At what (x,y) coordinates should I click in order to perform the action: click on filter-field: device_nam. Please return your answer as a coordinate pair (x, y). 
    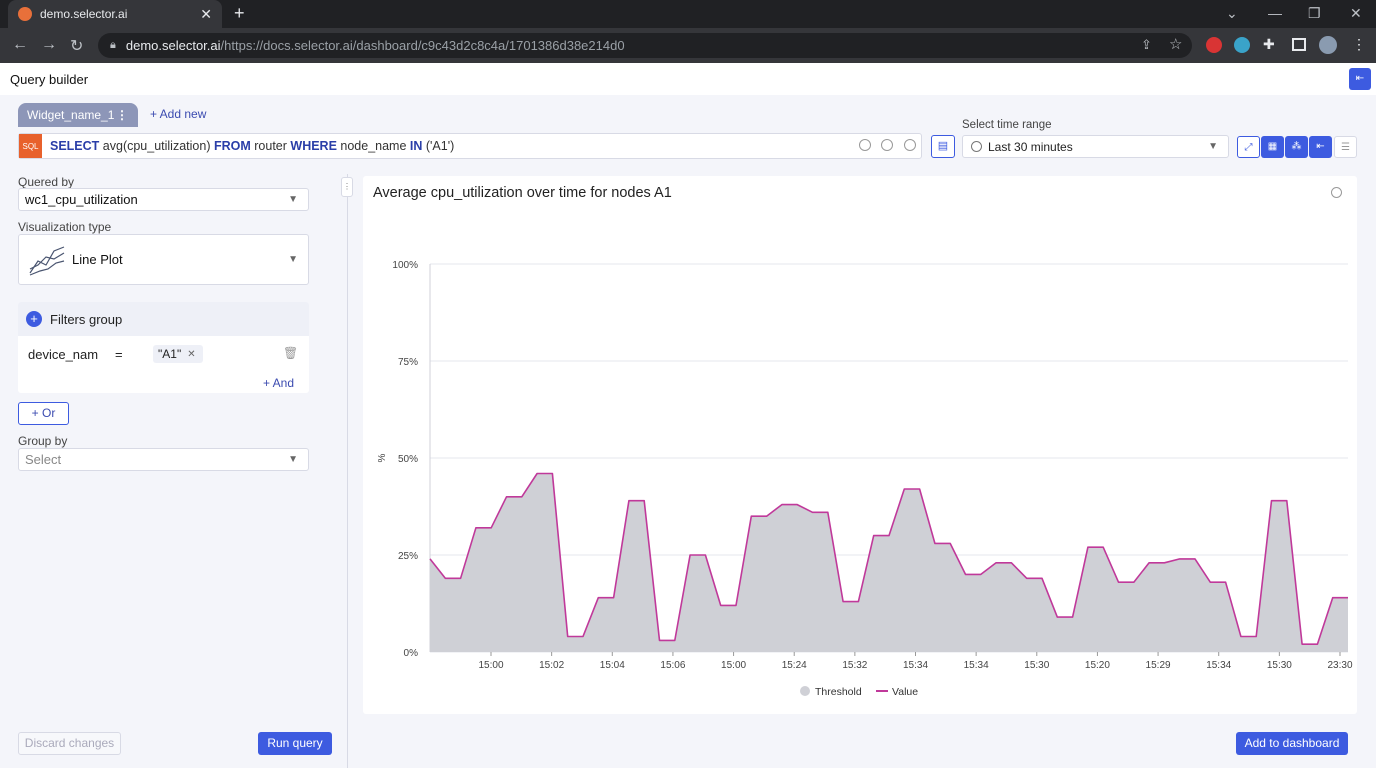
    Looking at the image, I should click on (63, 354).